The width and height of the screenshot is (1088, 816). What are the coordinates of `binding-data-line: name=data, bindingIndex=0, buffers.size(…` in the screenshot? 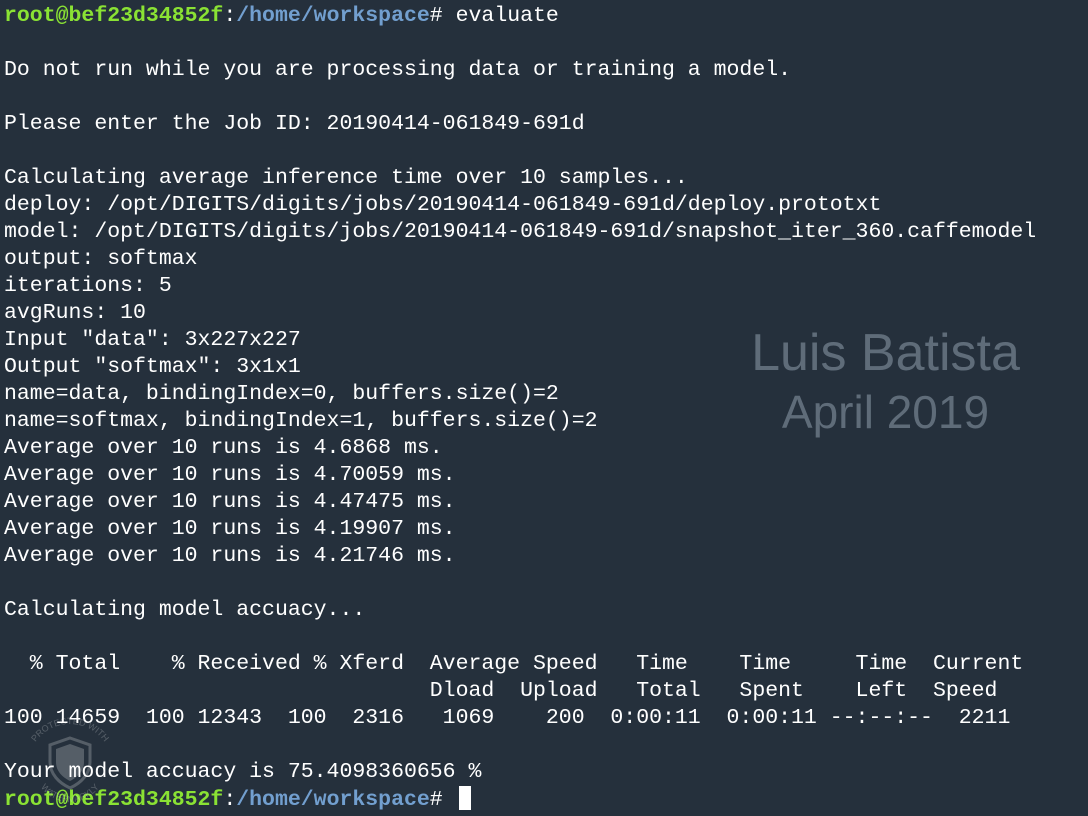 It's located at (281, 394).